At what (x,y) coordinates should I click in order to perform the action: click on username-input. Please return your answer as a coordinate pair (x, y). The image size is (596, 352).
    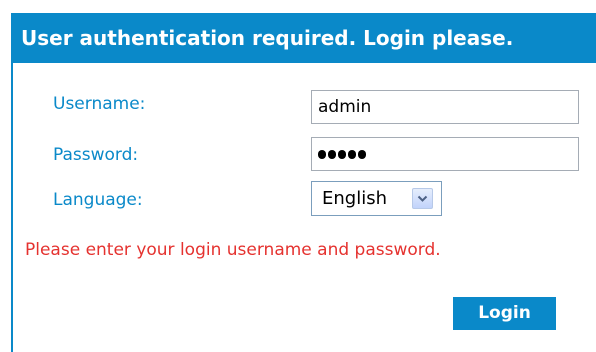
    Looking at the image, I should click on (445, 107).